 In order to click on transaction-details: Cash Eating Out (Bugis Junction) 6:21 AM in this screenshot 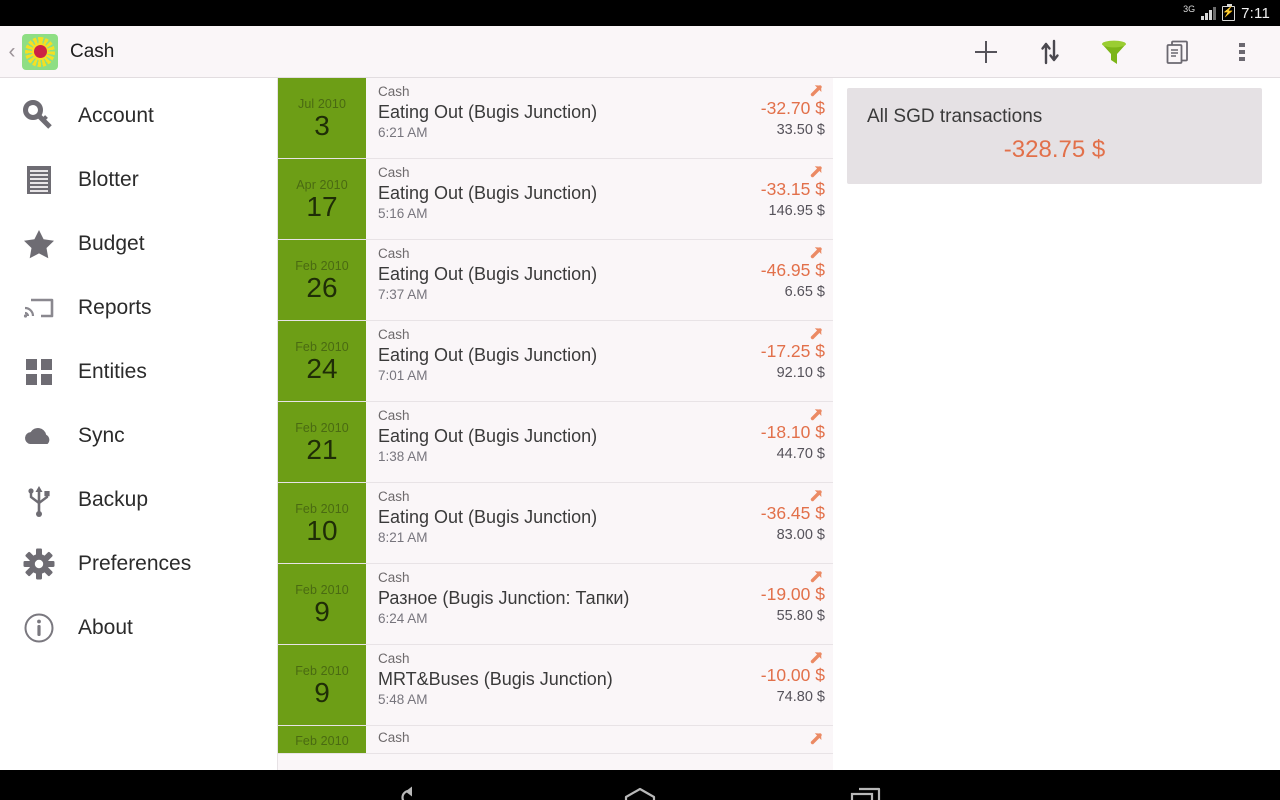, I will do `click(534, 118)`.